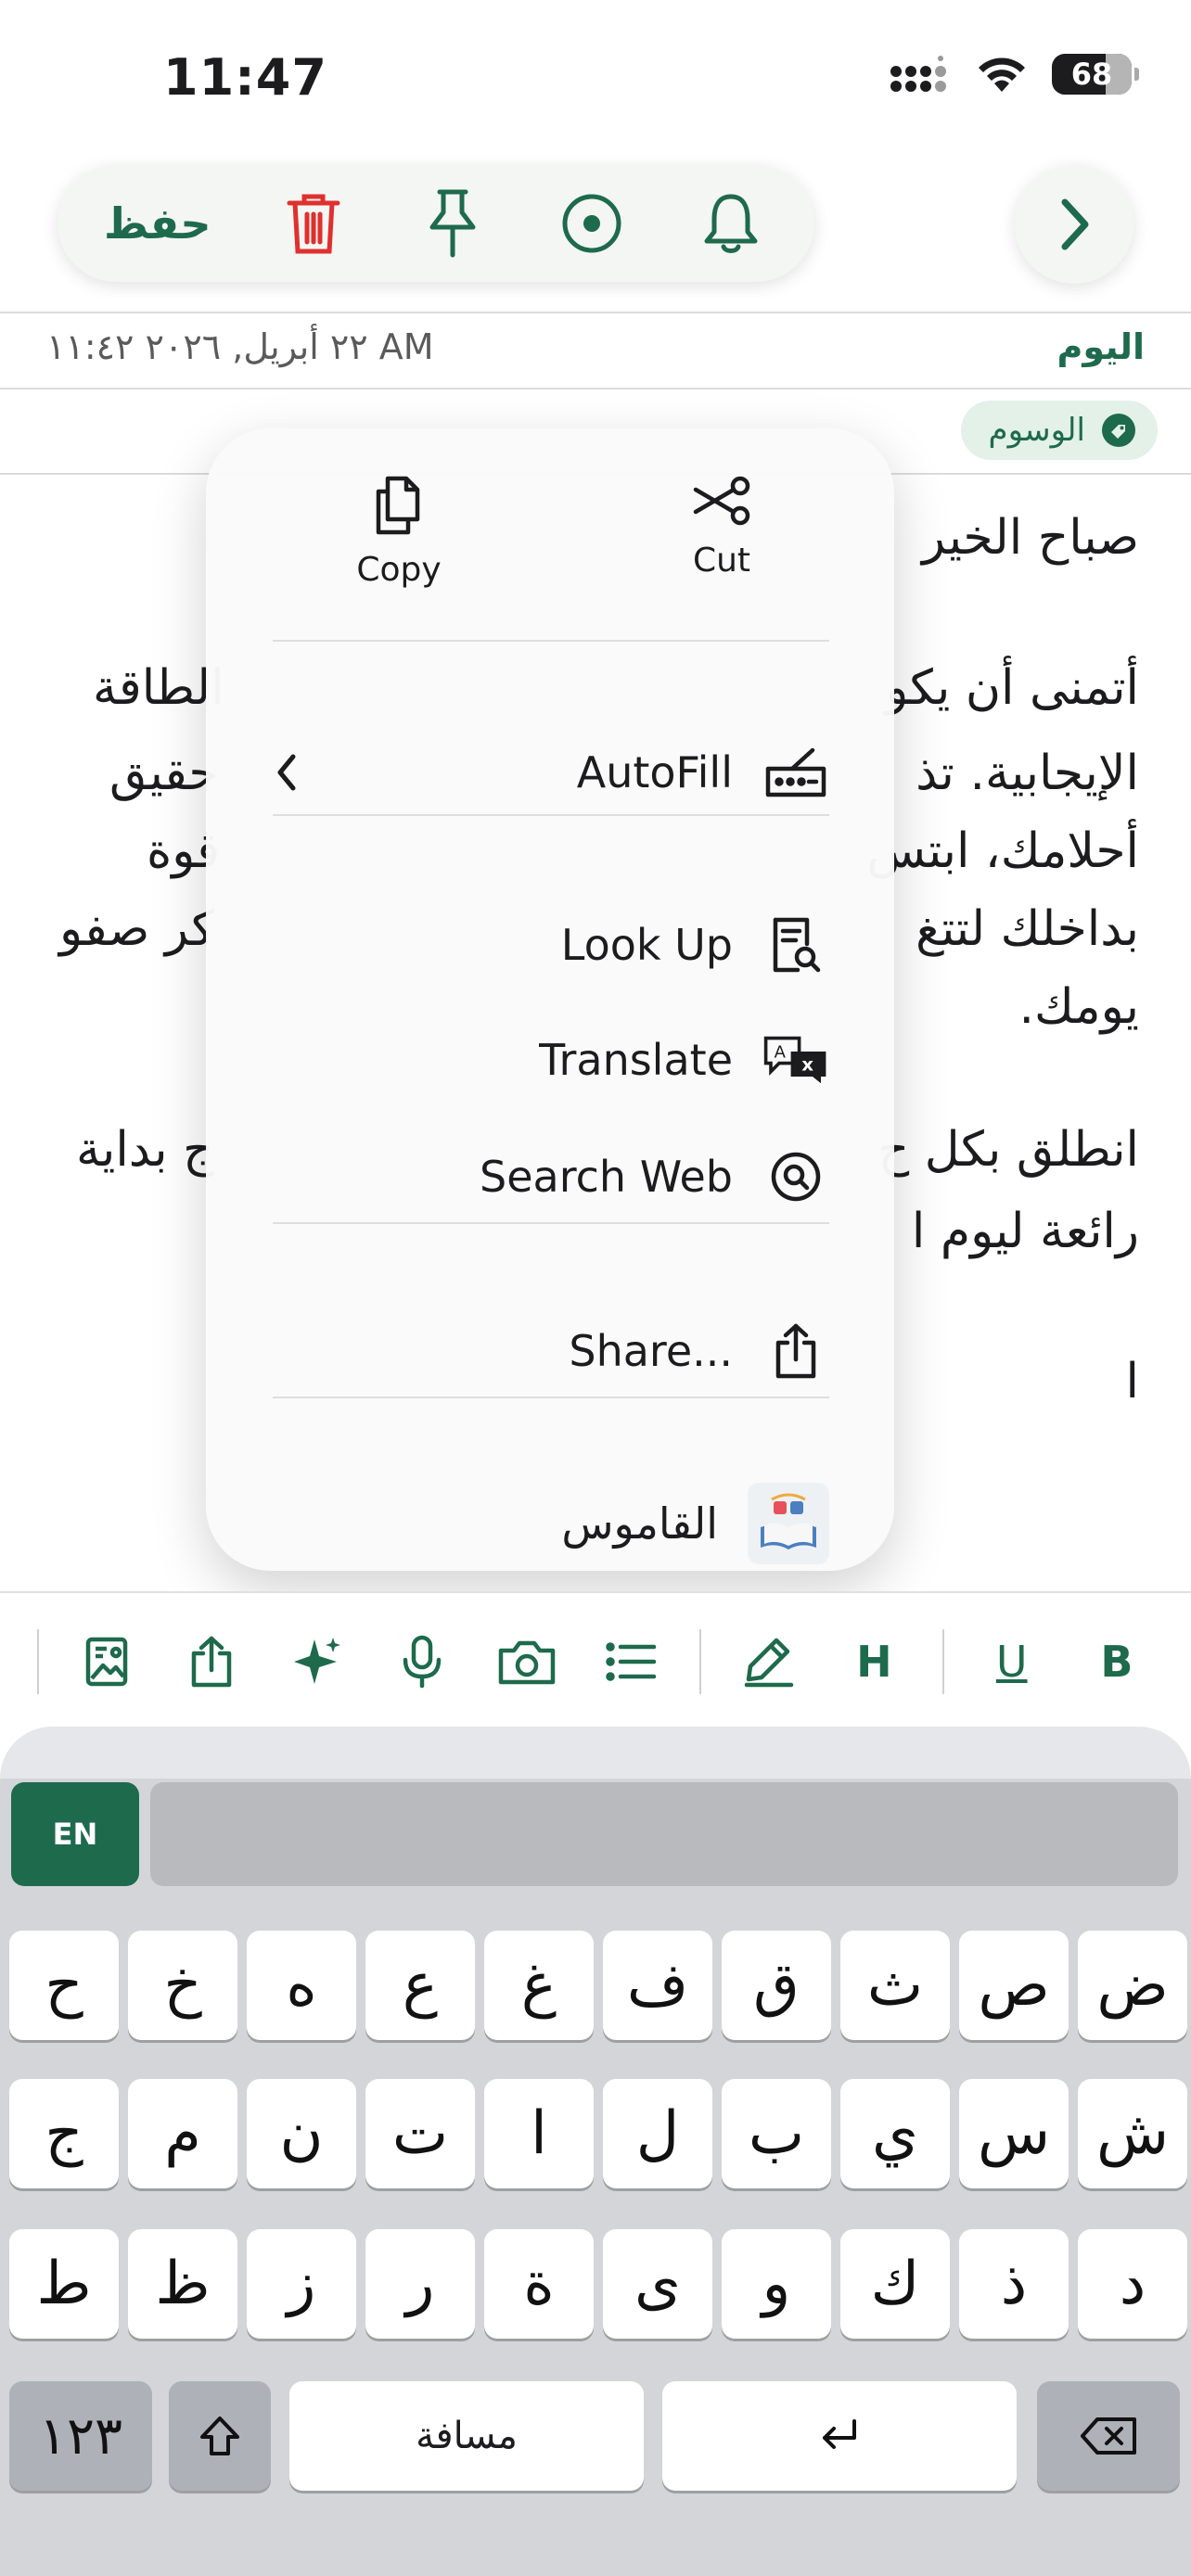  I want to click on status-icons: 68, so click(1014, 74).